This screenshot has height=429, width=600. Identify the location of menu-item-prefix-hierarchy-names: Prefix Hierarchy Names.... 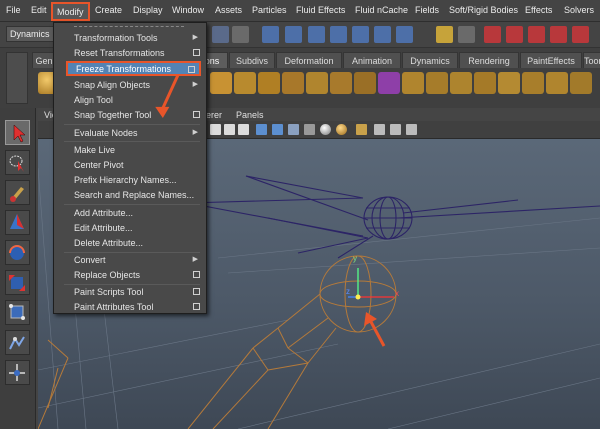
(130, 180).